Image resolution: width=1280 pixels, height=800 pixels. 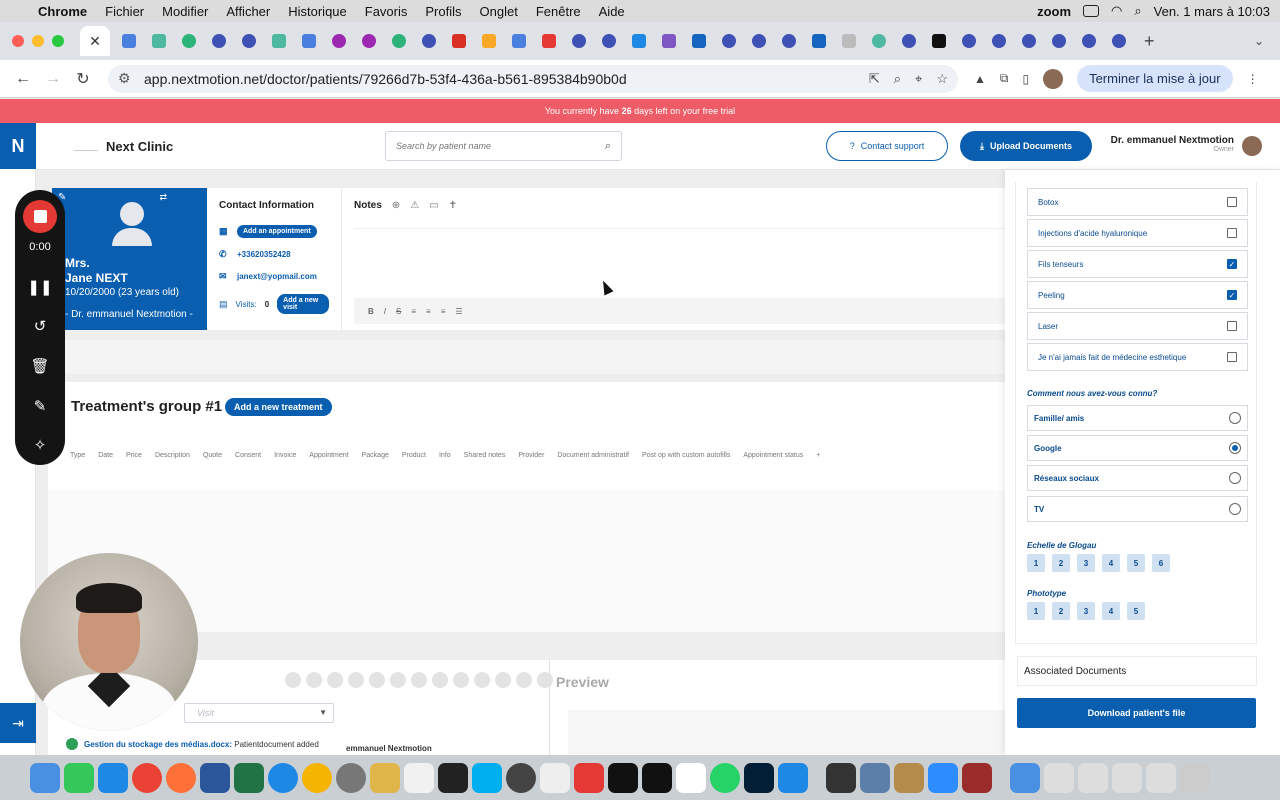 I want to click on notes-icon, so click(x=419, y=777).